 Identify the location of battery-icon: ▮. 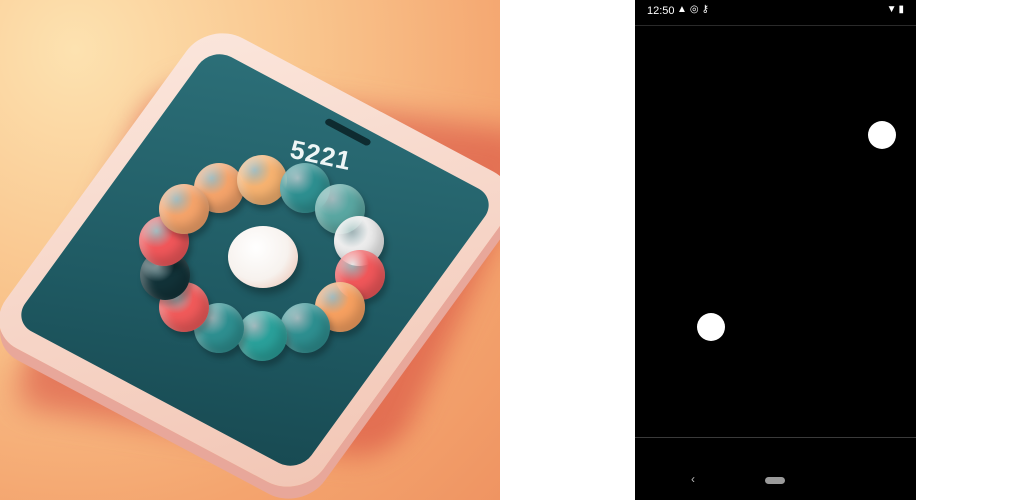
(902, 9).